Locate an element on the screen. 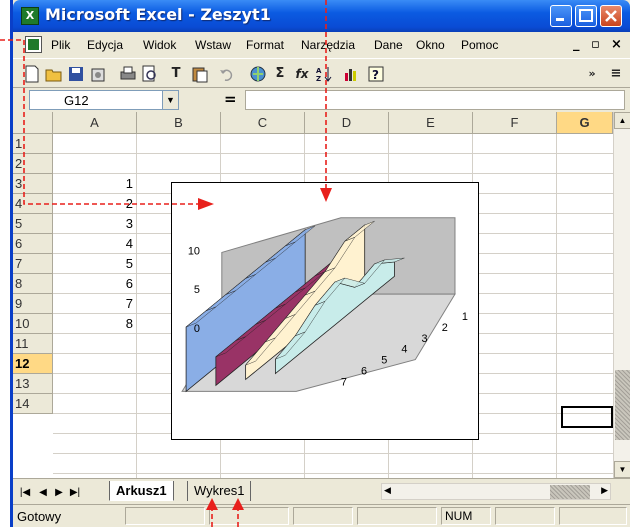 Image resolution: width=630 pixels, height=527 pixels. chart-x-tick-label: 7 is located at coordinates (344, 382).